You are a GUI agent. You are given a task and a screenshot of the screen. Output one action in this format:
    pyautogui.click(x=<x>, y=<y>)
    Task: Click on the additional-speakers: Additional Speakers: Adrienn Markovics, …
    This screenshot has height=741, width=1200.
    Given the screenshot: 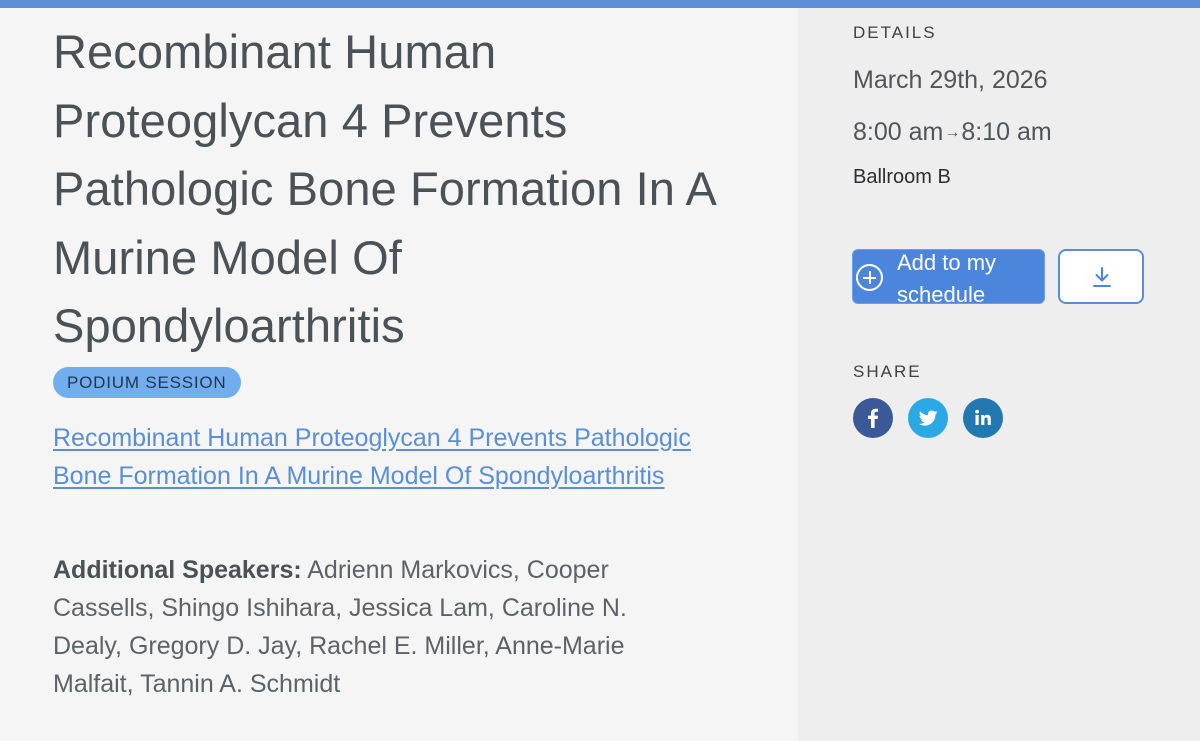 What is the action you would take?
    pyautogui.click(x=373, y=627)
    